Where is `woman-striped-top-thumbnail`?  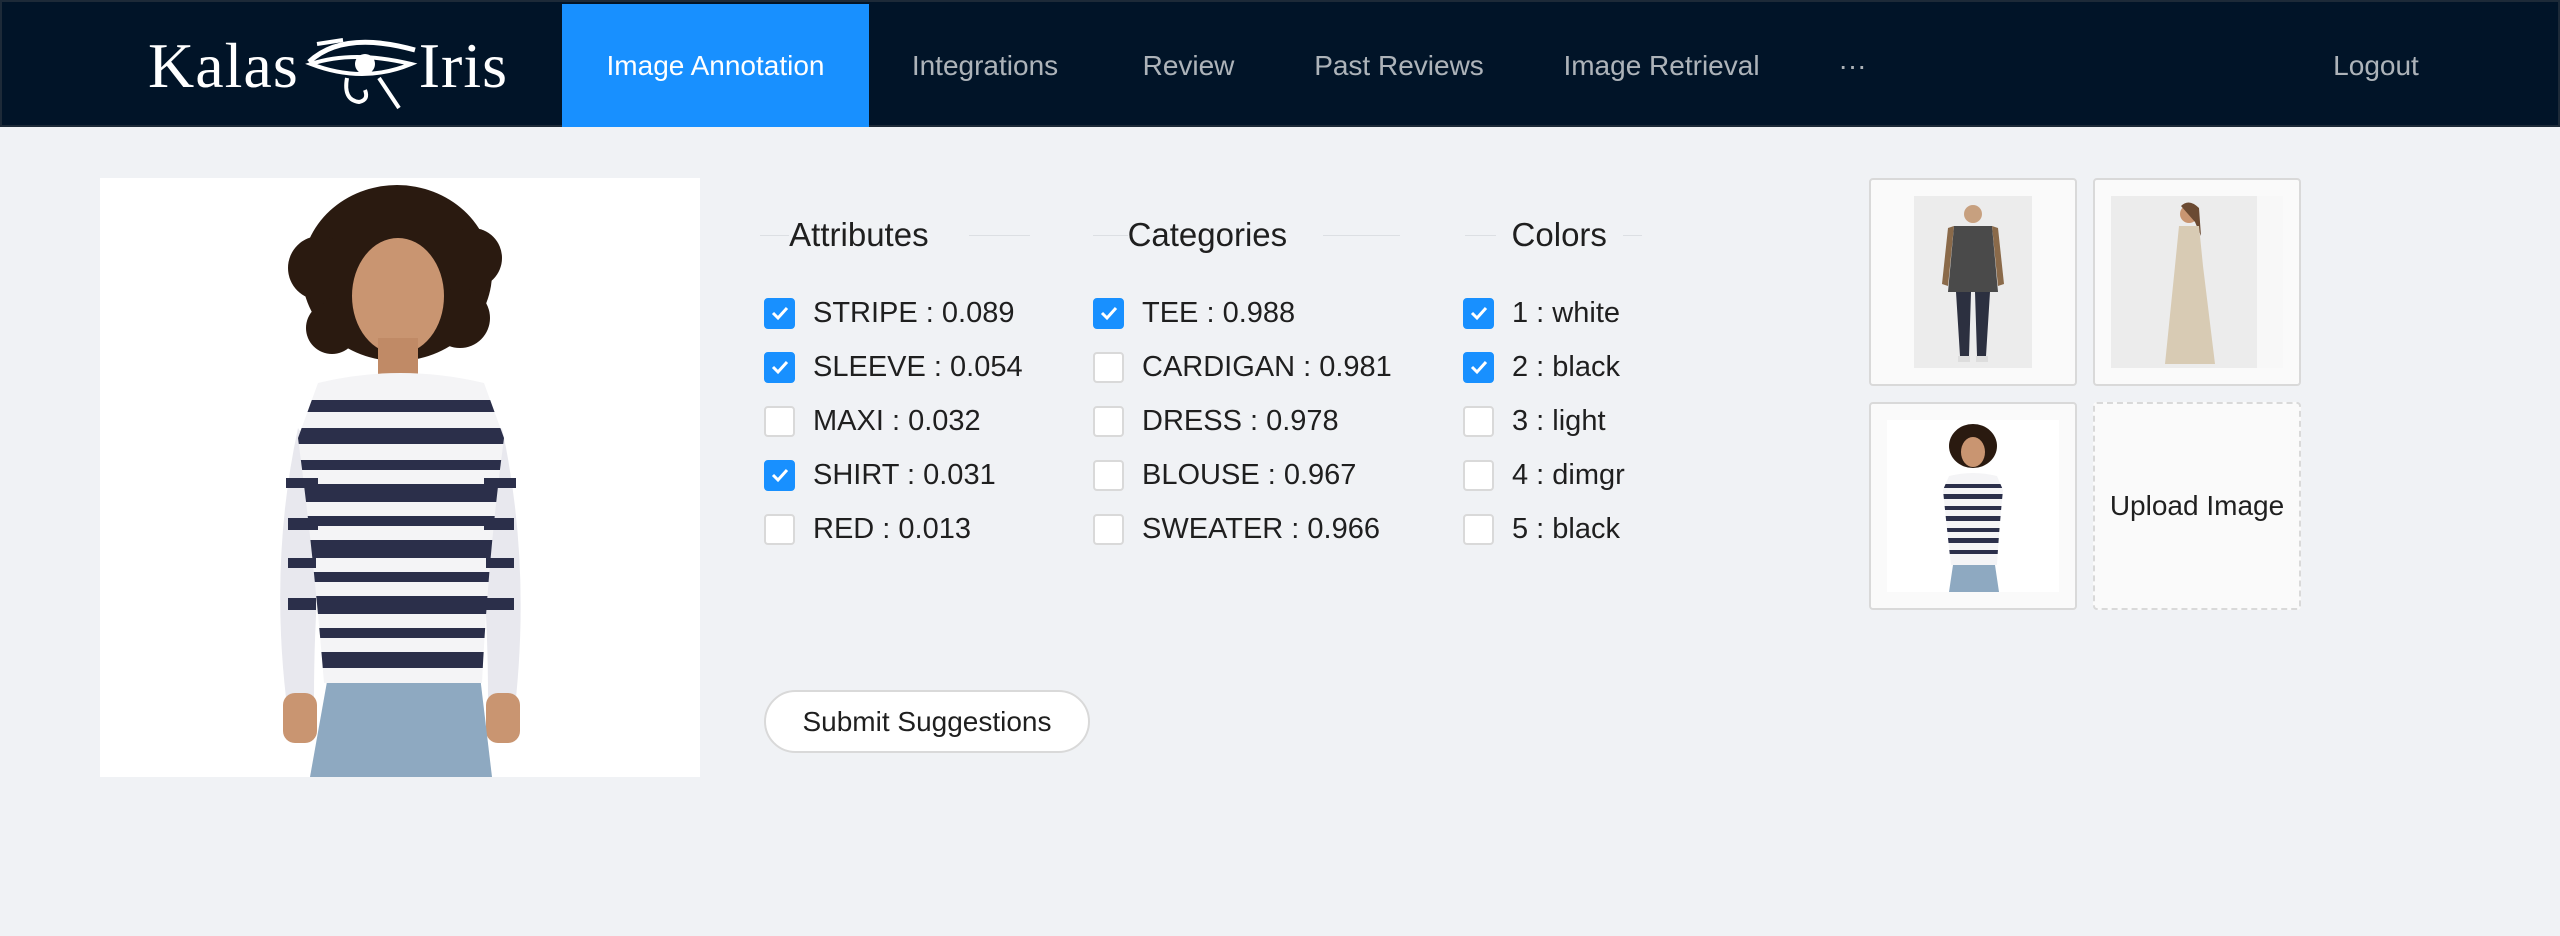
woman-striped-top-thumbnail is located at coordinates (1973, 506).